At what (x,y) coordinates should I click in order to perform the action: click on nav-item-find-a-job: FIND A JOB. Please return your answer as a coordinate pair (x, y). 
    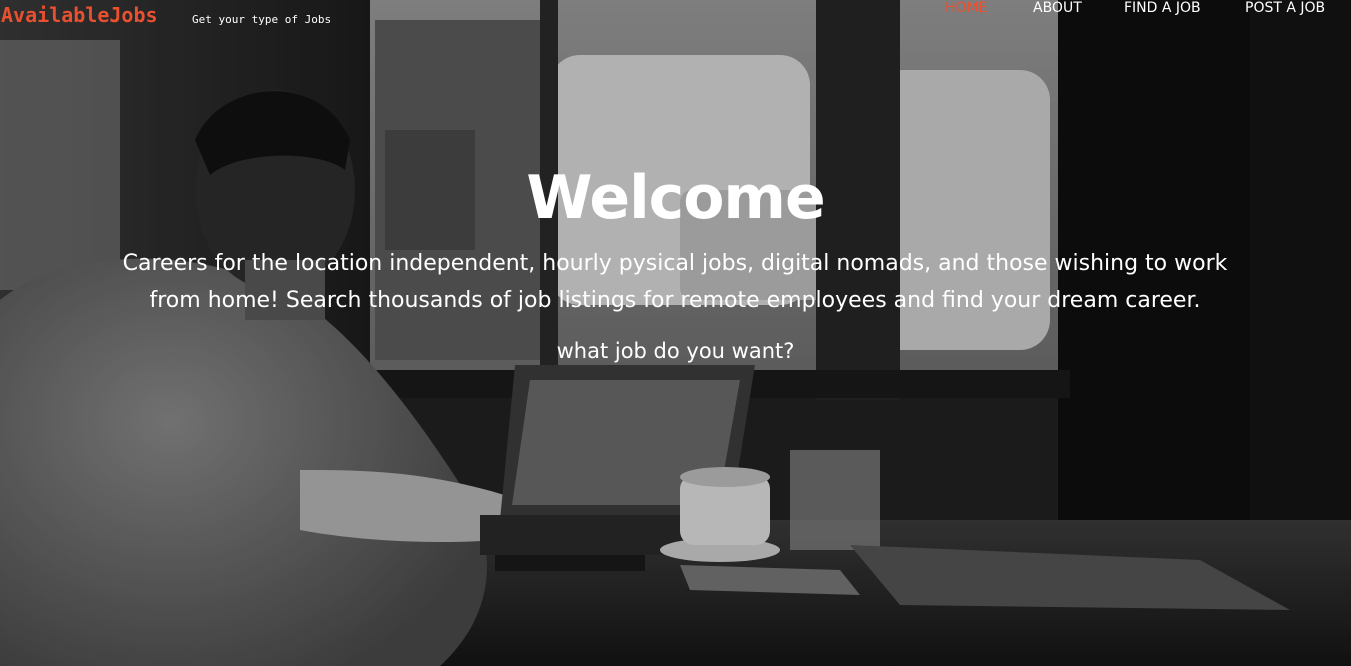
    Looking at the image, I should click on (1162, 8).